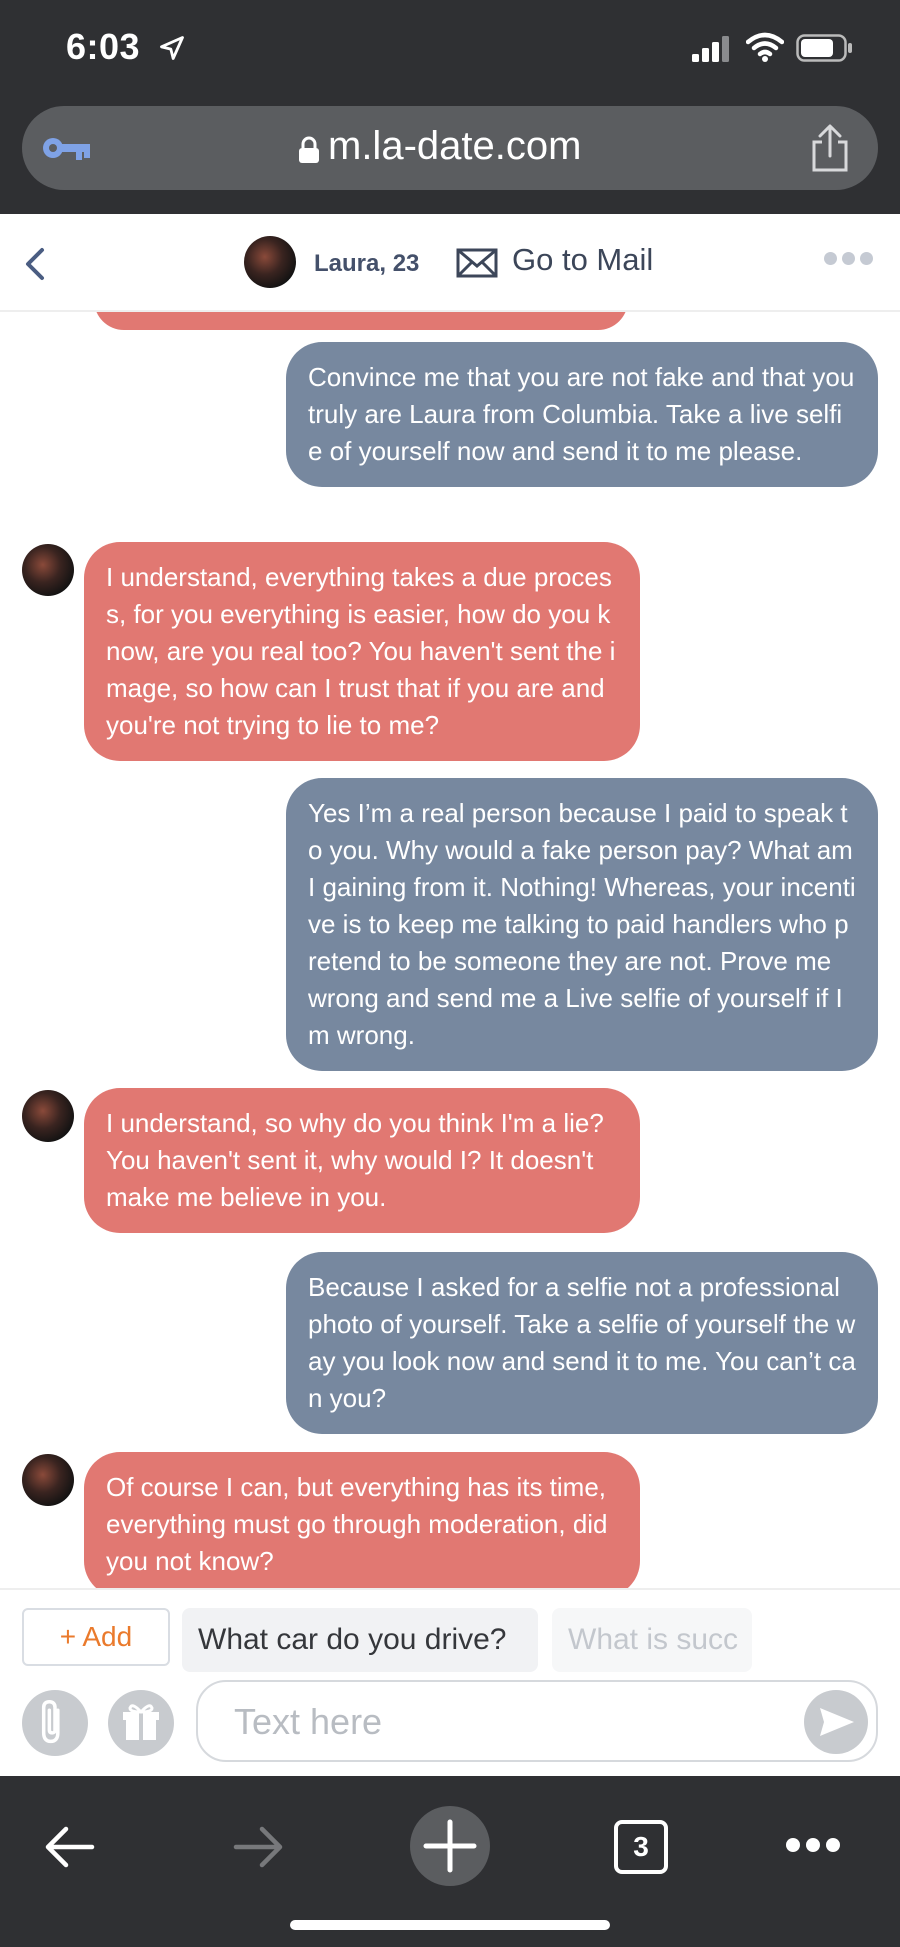 This screenshot has height=1947, width=900. I want to click on message-input-box, so click(537, 1721).